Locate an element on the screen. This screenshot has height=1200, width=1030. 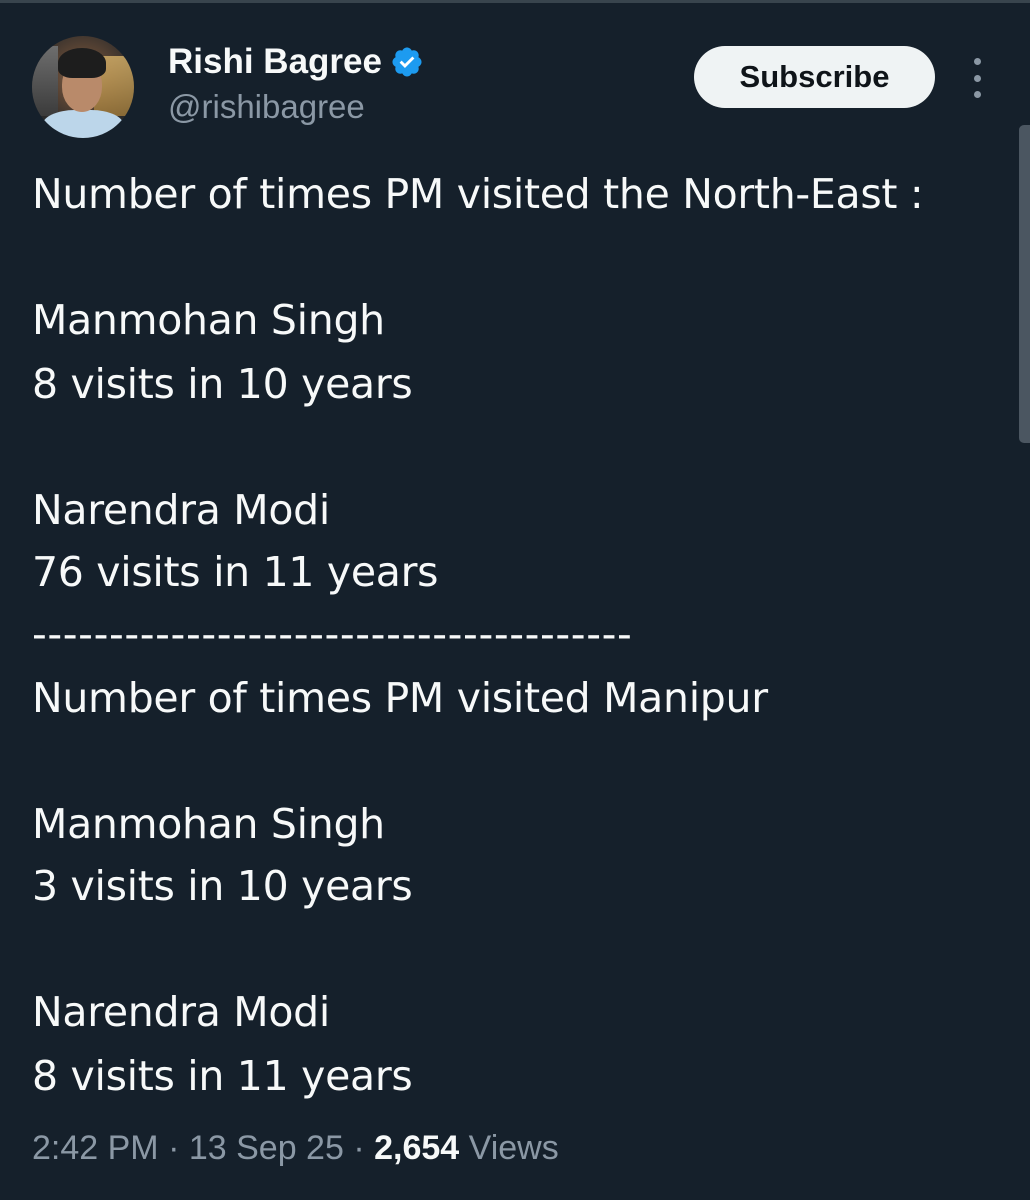
tweet-text-line: 8 visits in 11 years is located at coordinates (222, 1076).